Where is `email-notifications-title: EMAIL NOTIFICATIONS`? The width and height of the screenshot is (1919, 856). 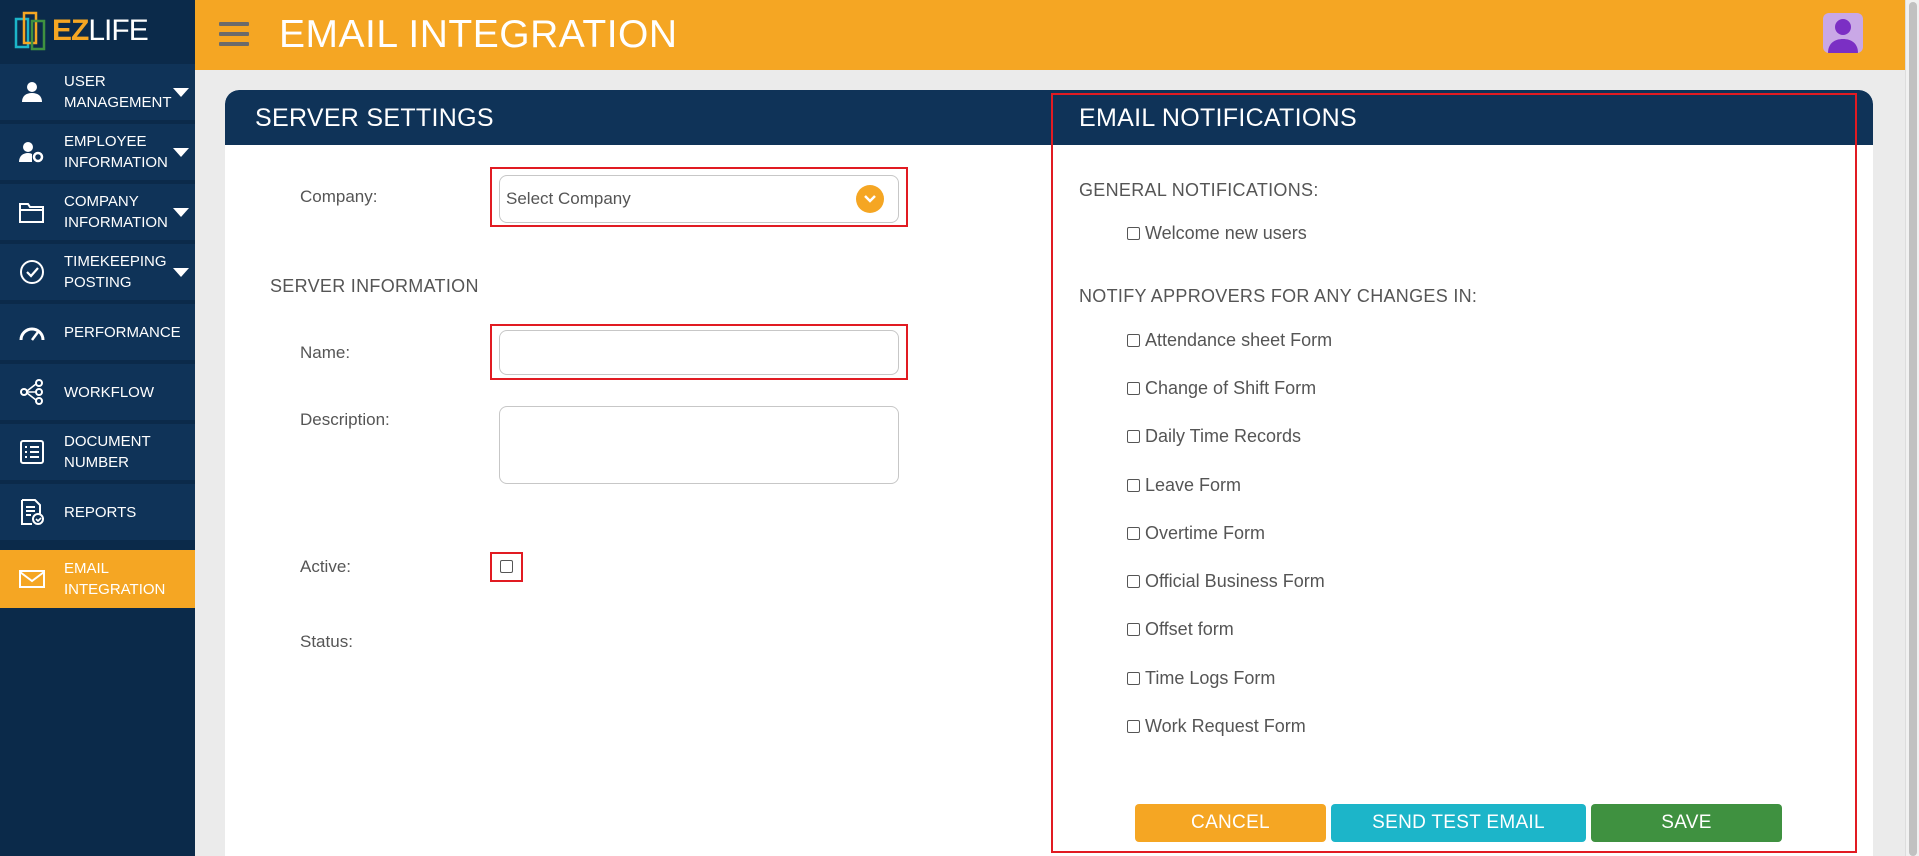
email-notifications-title: EMAIL NOTIFICATIONS is located at coordinates (1218, 118).